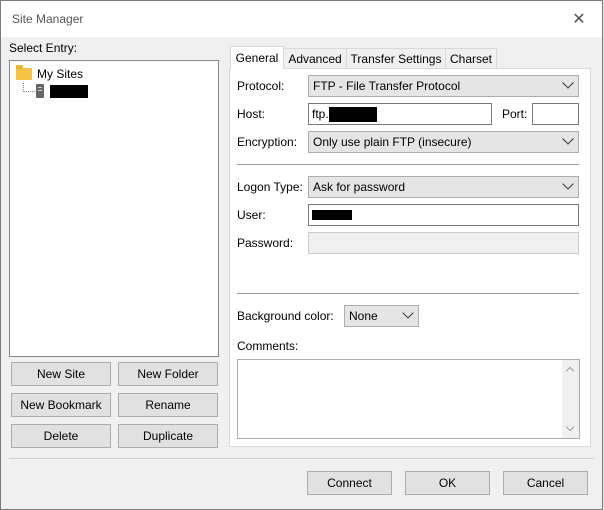  Describe the element at coordinates (352, 114) in the screenshot. I see `redacted-host` at that location.